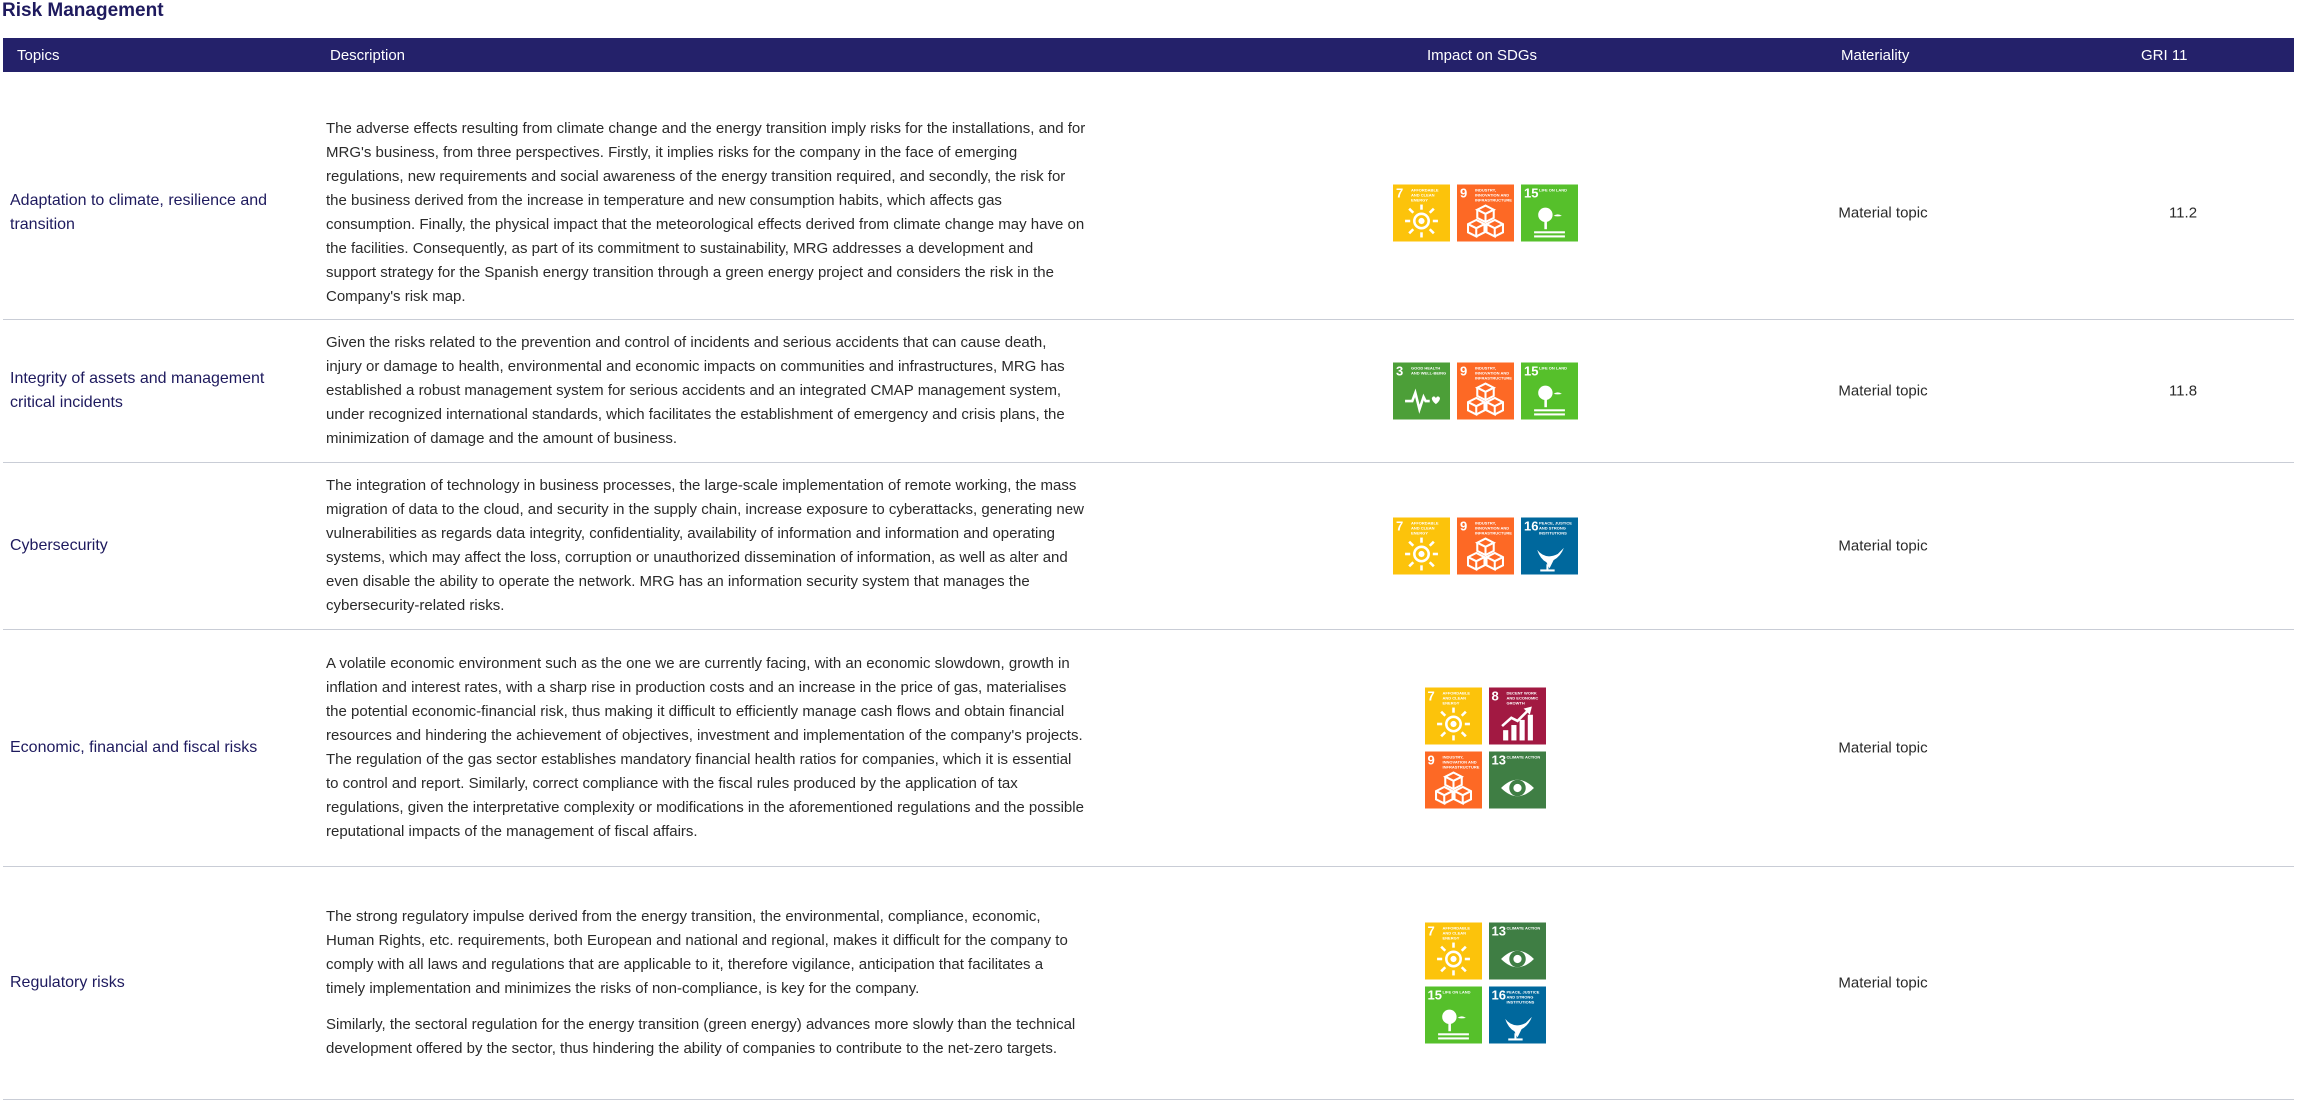  I want to click on row-topic: Regulatory risks, so click(67, 982).